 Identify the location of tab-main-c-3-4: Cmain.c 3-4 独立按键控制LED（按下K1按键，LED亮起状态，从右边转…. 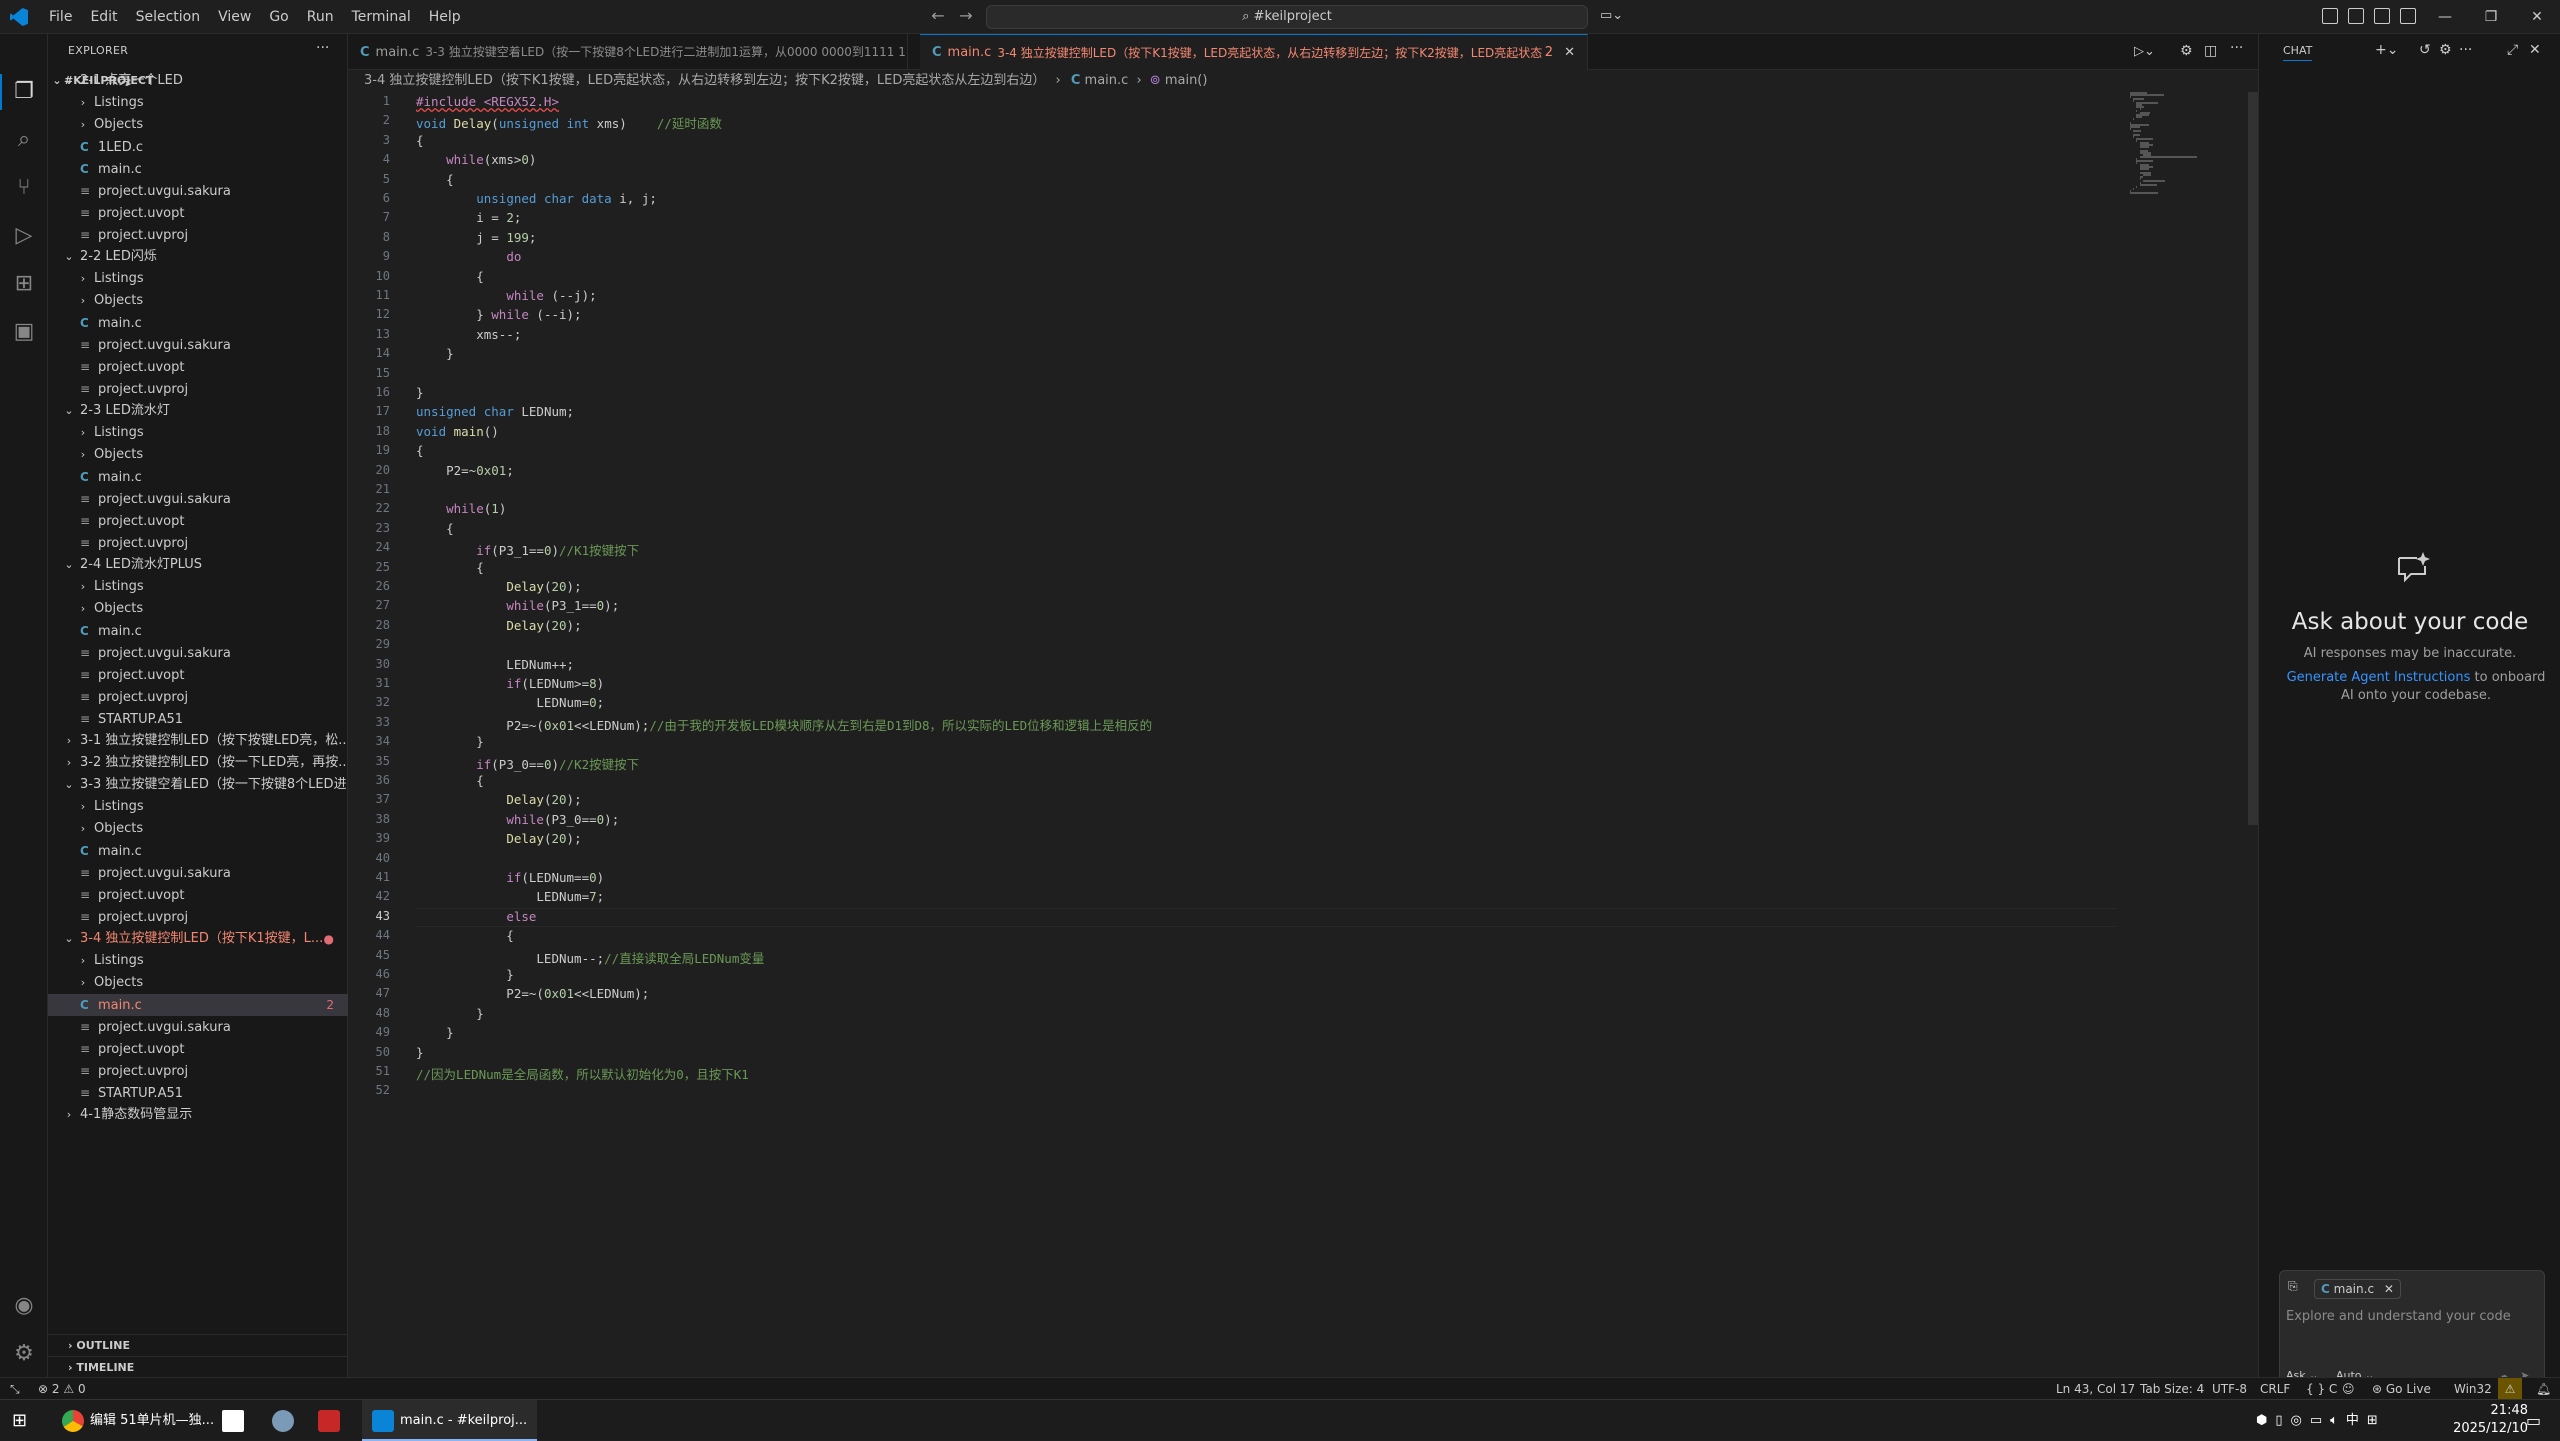
(1254, 52).